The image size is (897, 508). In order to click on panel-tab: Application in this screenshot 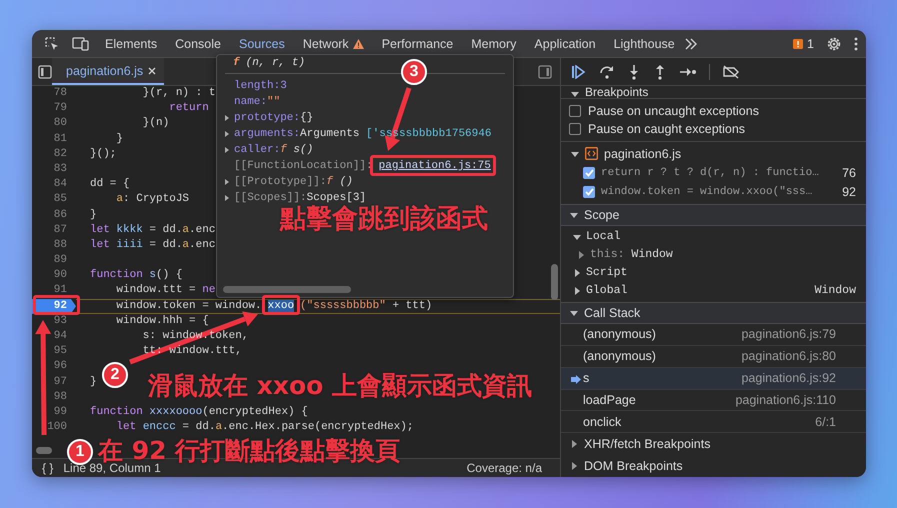, I will do `click(565, 43)`.